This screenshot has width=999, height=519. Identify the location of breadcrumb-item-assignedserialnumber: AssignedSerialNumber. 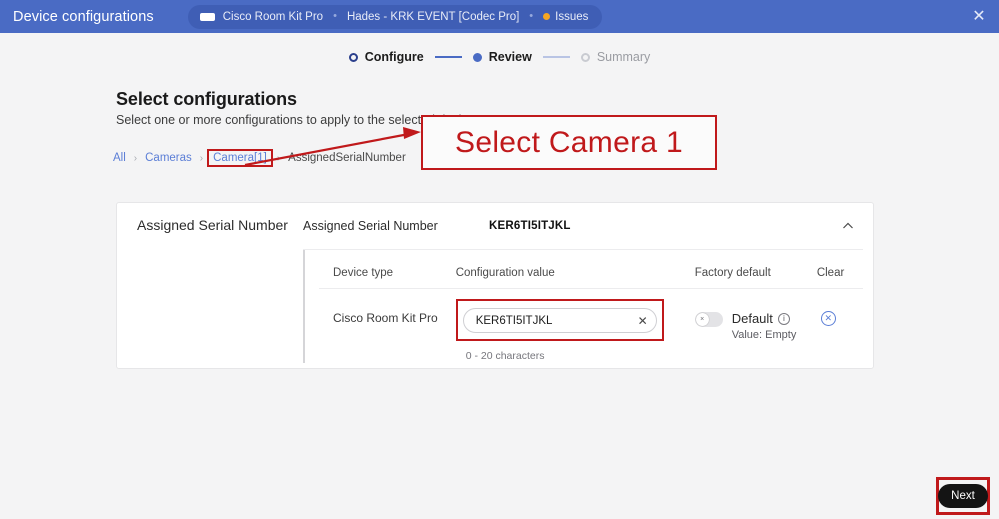
(347, 158).